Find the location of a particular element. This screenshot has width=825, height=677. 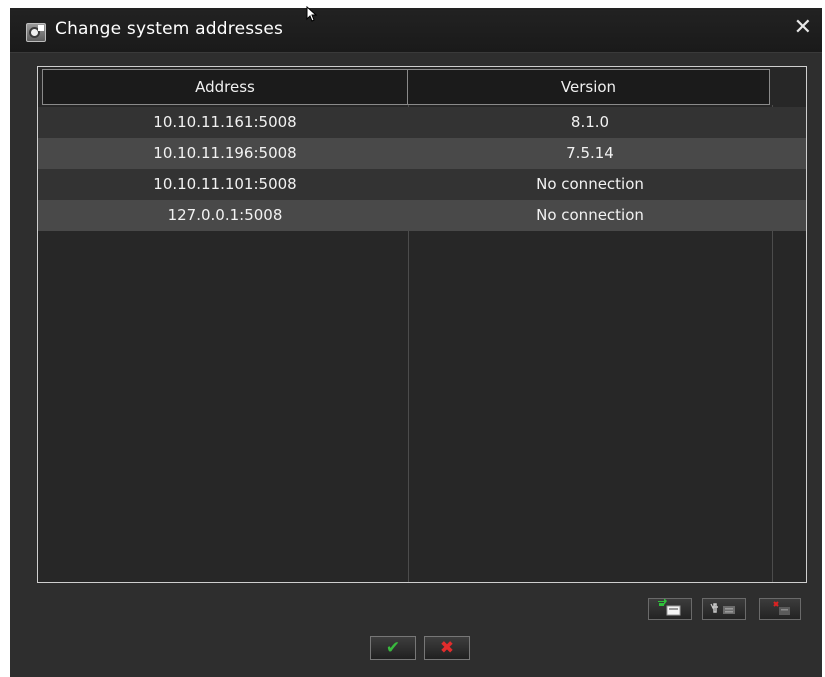

table-row: 10.10.11.196:5008 7.5.14 is located at coordinates (422, 153).